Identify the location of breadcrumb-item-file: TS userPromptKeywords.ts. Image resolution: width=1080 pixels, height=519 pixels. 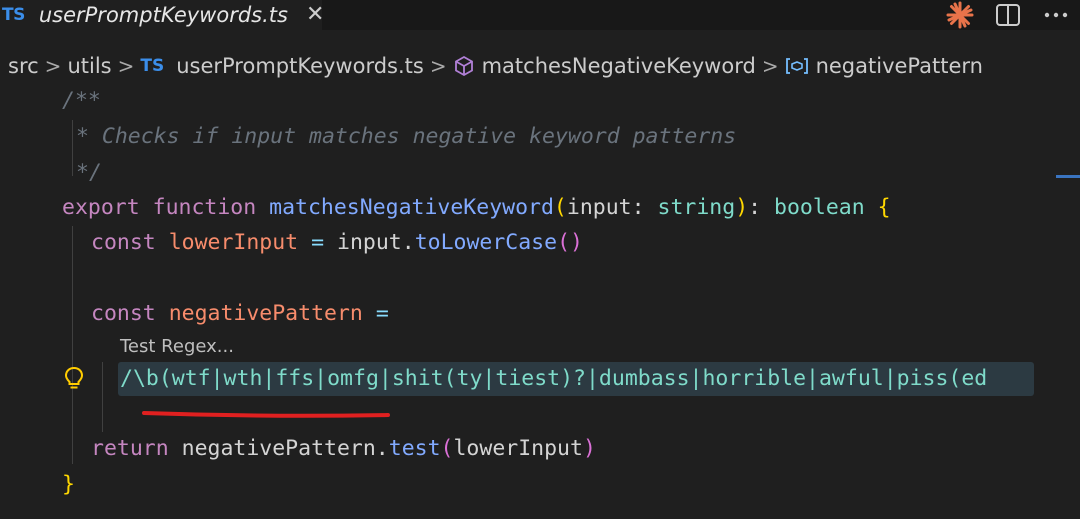
(281, 66).